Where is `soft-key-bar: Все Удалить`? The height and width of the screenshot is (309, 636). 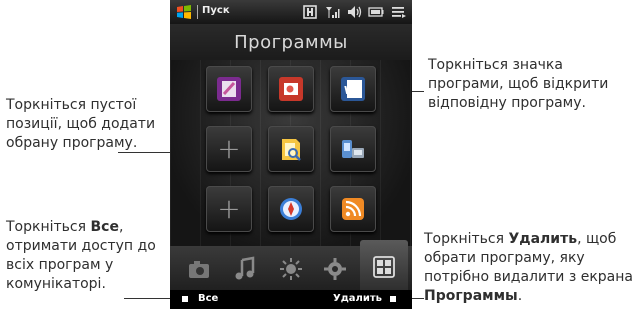
soft-key-bar: Все Удалить is located at coordinates (291, 299).